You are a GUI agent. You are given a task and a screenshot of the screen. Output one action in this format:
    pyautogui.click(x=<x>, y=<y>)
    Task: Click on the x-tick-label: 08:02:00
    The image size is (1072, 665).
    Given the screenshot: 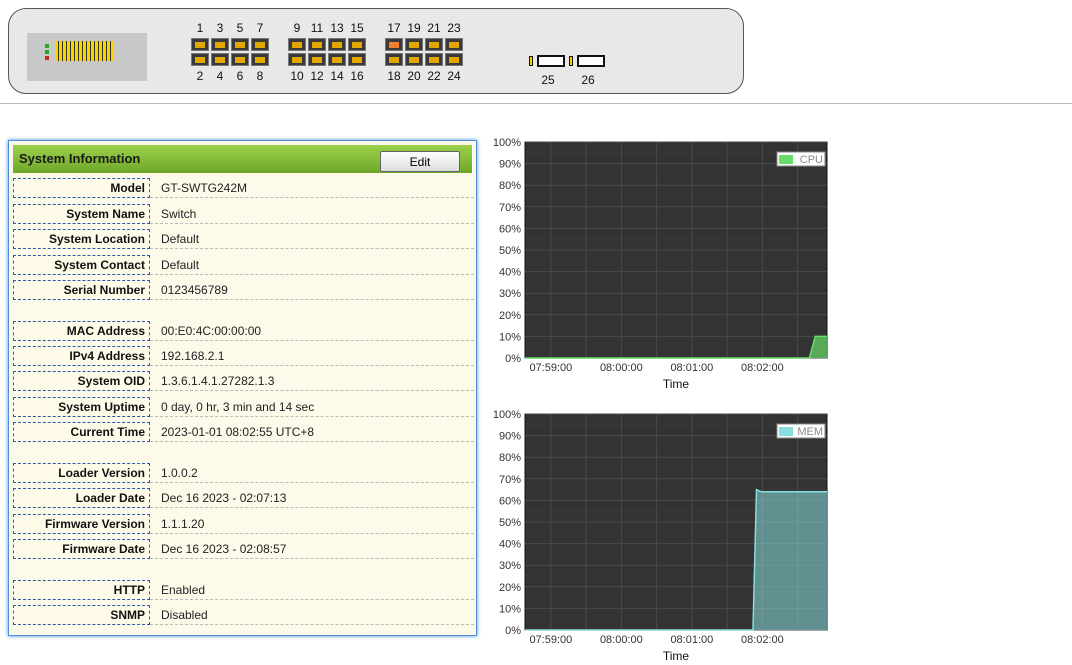 What is the action you would take?
    pyautogui.click(x=762, y=368)
    